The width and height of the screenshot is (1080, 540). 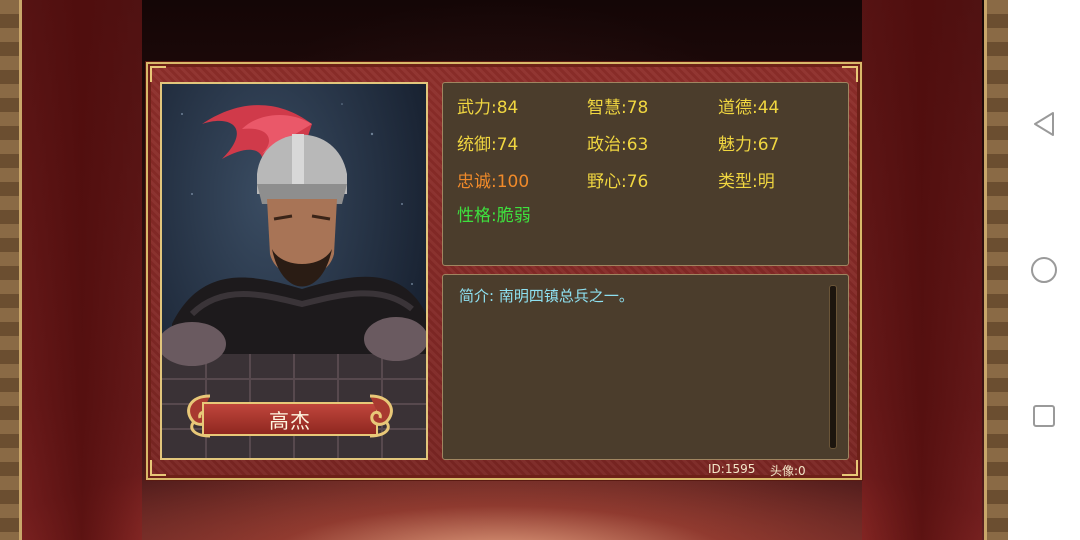 What do you see at coordinates (922, 270) in the screenshot?
I see `right-curtain` at bounding box center [922, 270].